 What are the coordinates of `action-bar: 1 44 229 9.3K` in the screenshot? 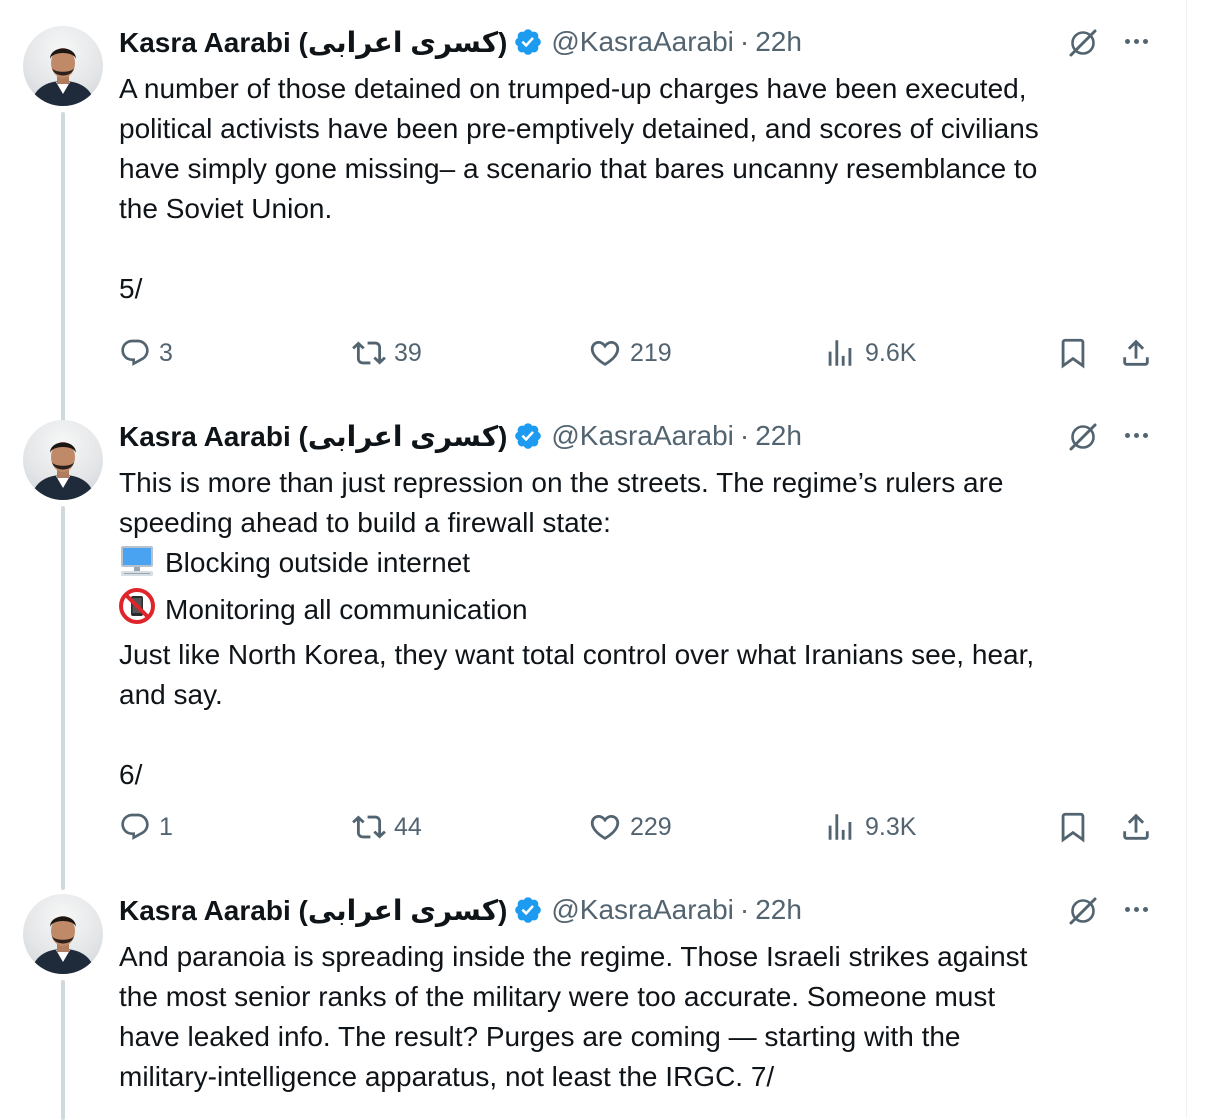 It's located at (639, 827).